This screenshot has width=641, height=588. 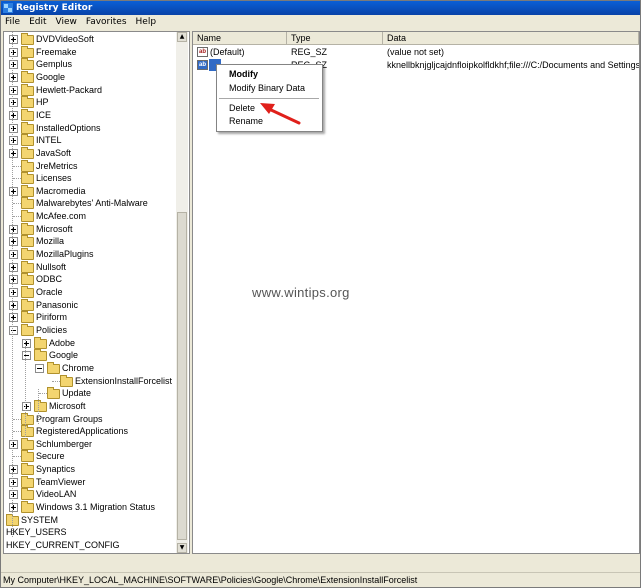 I want to click on tree-item-label: Adobe, so click(x=62, y=343).